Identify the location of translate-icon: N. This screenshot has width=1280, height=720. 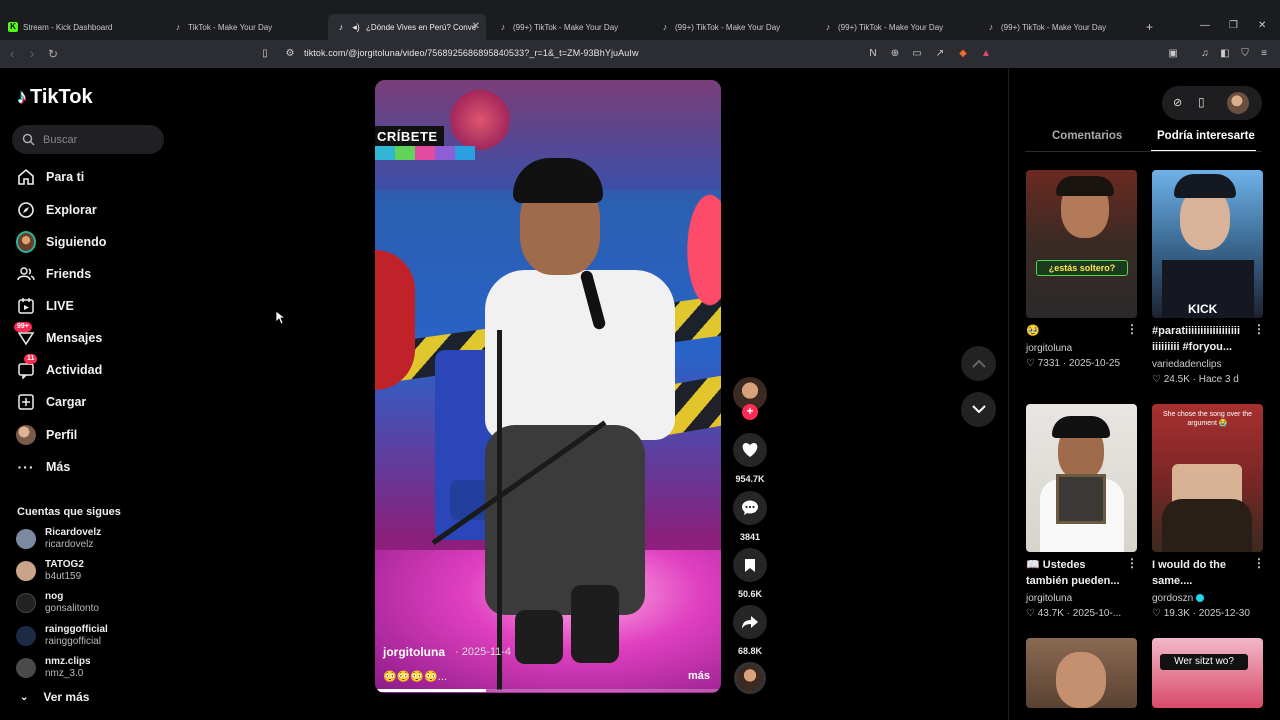
(873, 54).